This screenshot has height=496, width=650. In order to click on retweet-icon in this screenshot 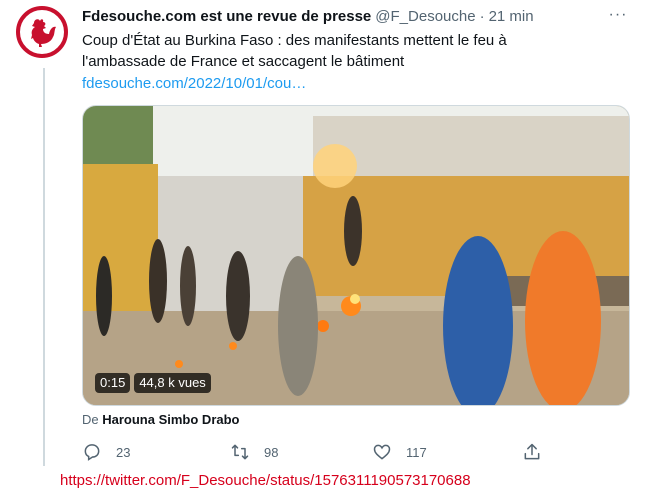, I will do `click(240, 452)`.